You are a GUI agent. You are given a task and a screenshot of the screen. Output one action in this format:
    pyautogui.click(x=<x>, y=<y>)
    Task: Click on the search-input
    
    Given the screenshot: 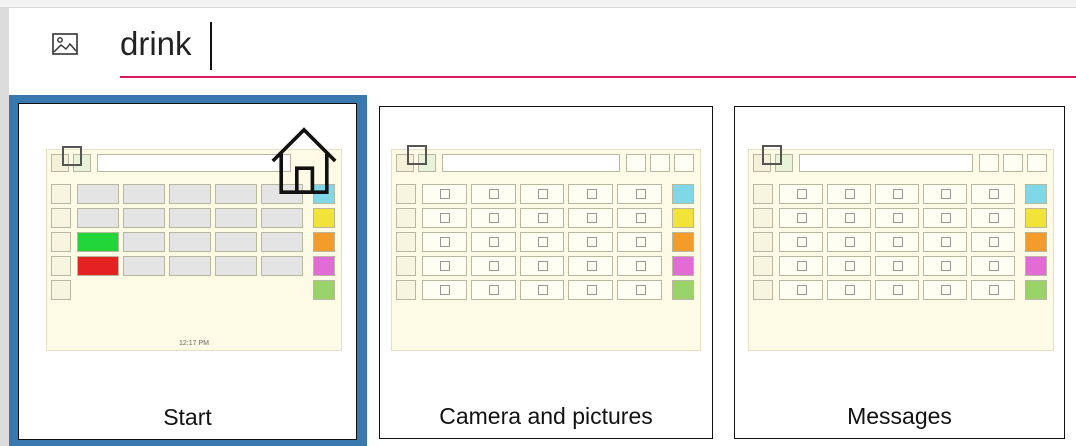 What is the action you would take?
    pyautogui.click(x=598, y=44)
    